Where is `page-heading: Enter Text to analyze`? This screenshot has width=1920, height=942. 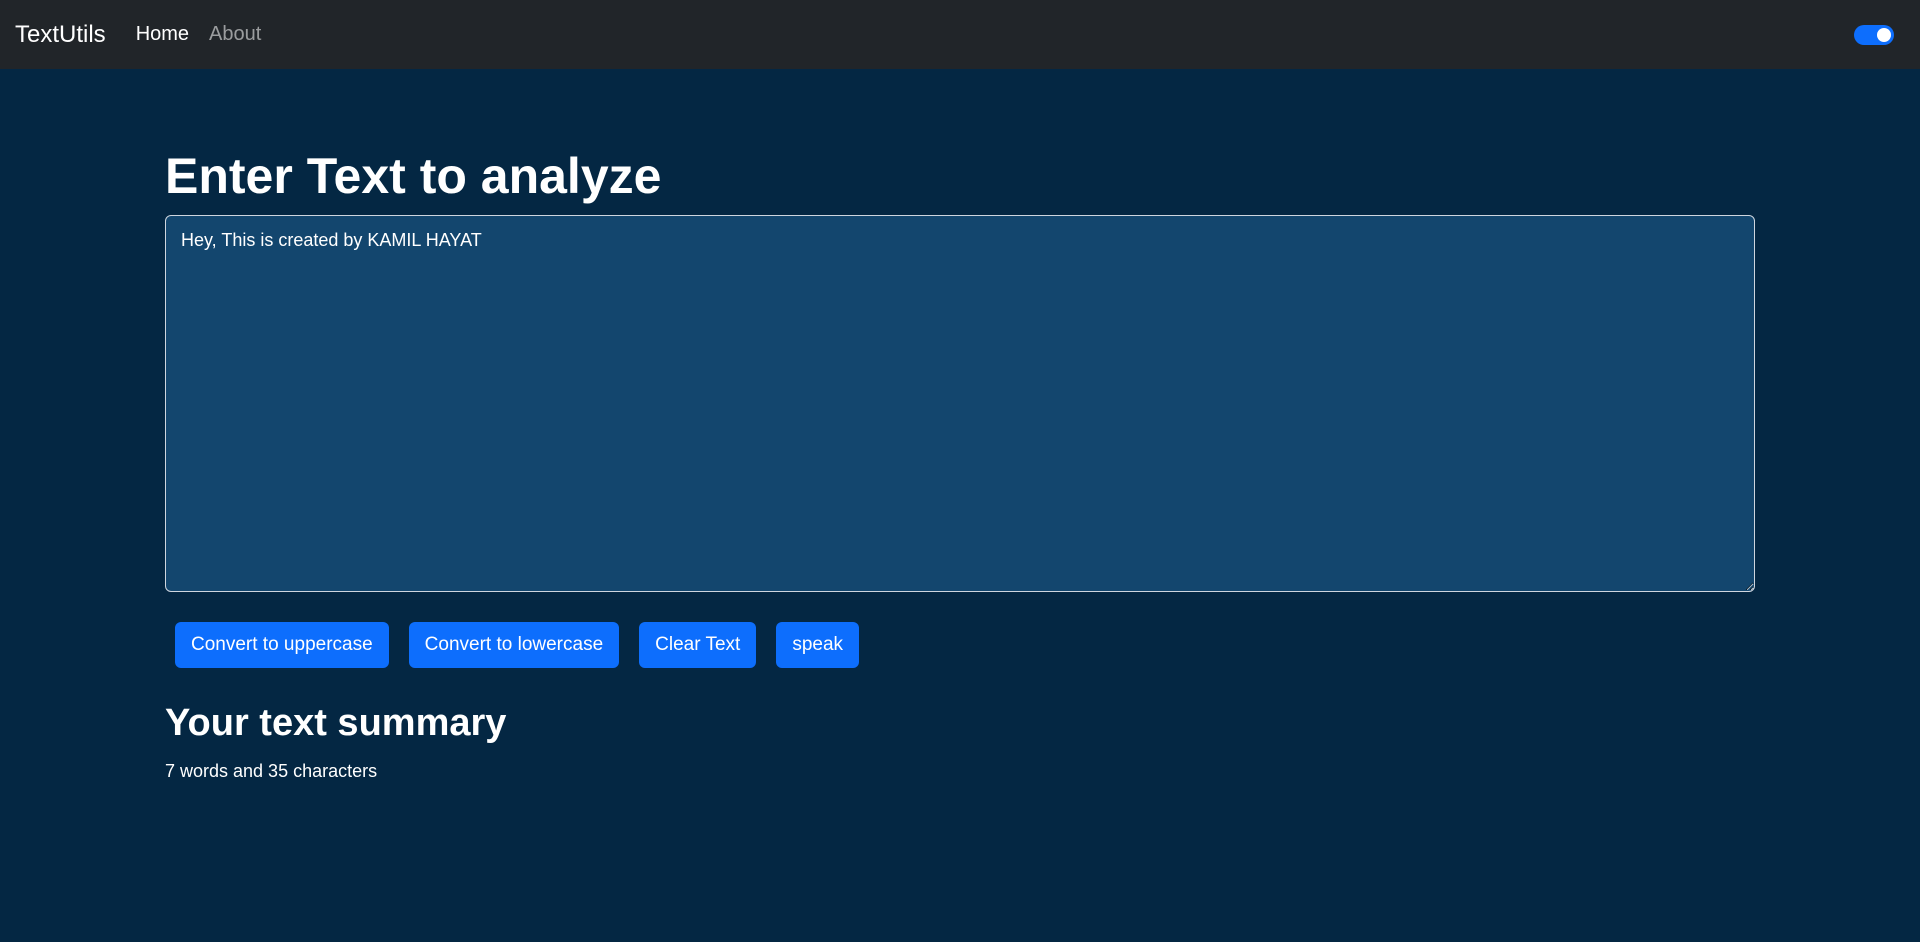
page-heading: Enter Text to analyze is located at coordinates (413, 176).